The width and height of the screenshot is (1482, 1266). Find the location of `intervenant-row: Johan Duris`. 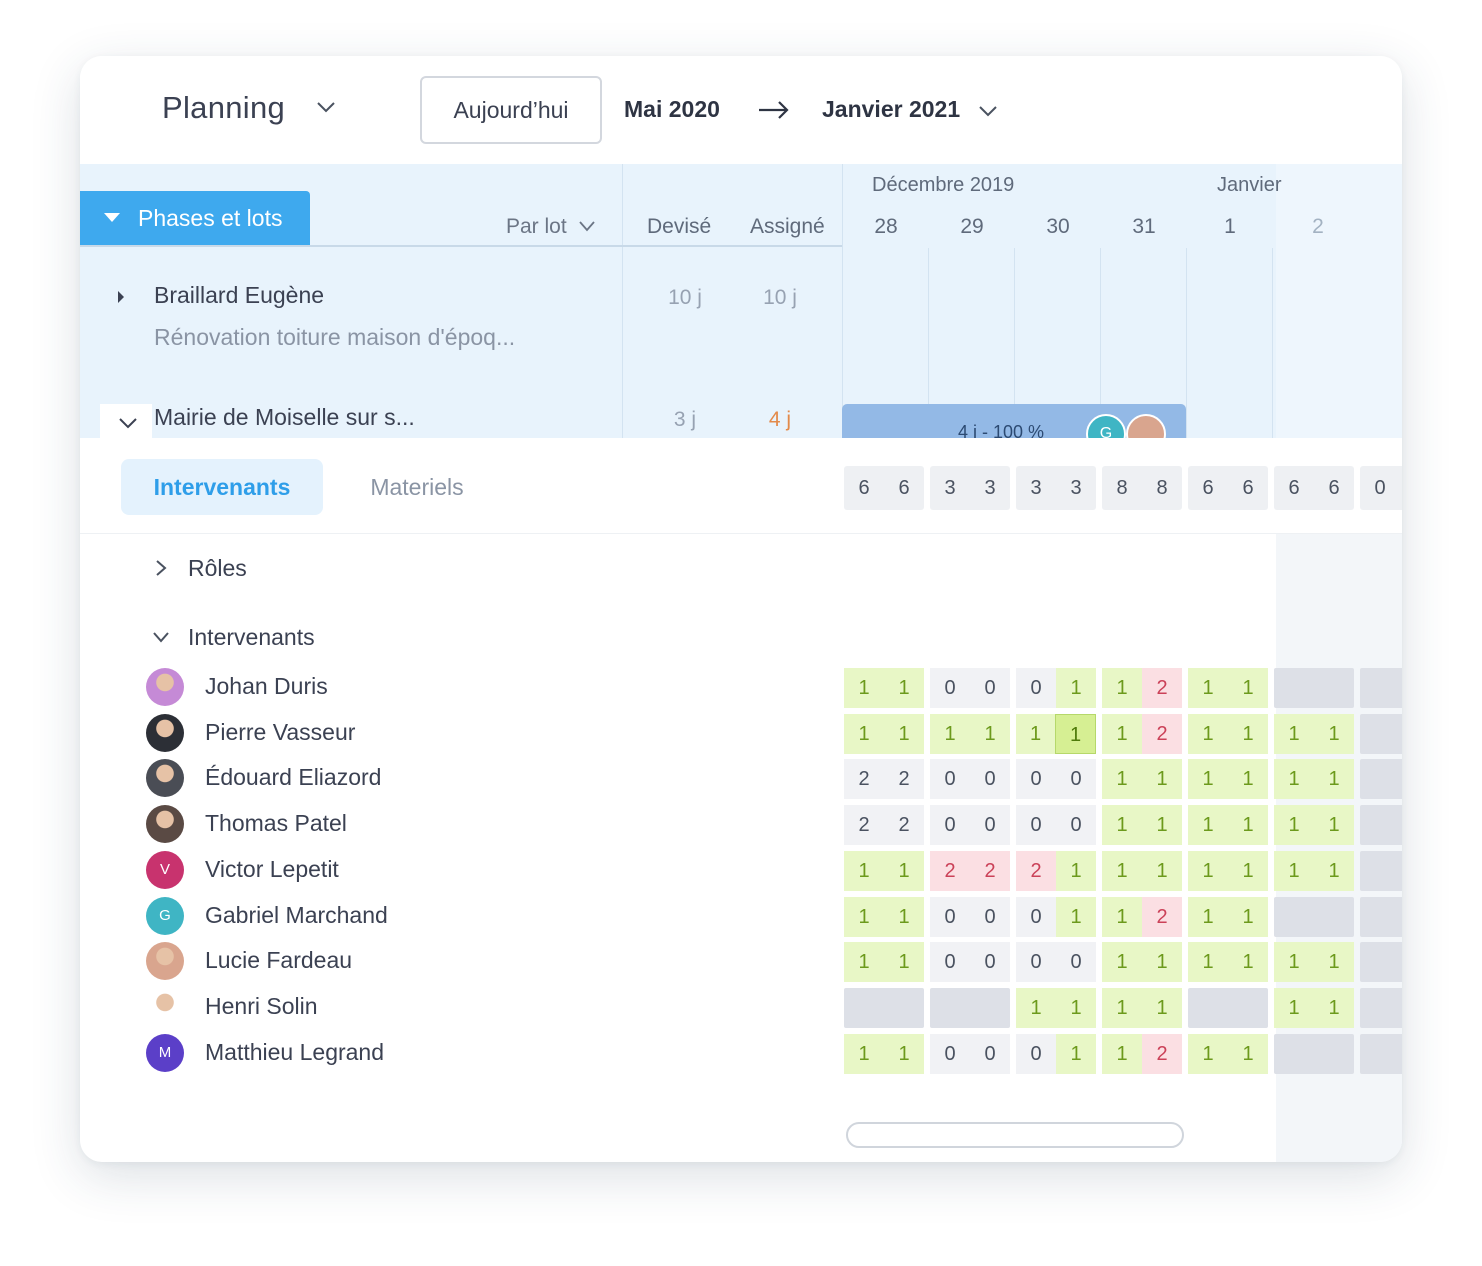

intervenant-row: Johan Duris is located at coordinates (396, 688).